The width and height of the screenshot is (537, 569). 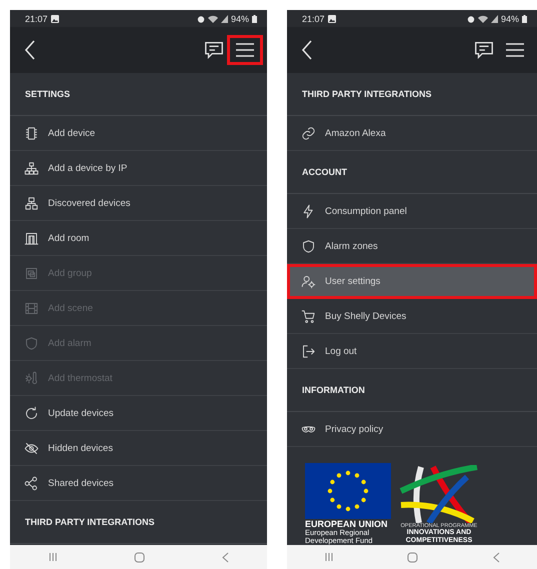 I want to click on logout-icon, so click(x=308, y=351).